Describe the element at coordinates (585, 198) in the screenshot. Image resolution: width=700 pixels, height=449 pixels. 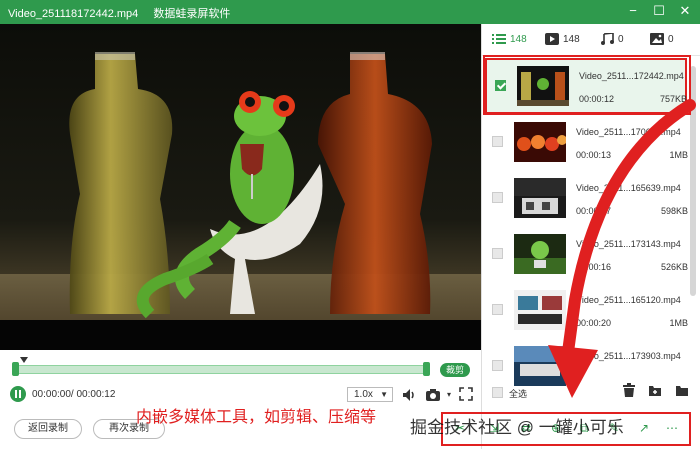
I see `list-item: Video_2511...165639.mp4 00:00:17 598KB` at that location.